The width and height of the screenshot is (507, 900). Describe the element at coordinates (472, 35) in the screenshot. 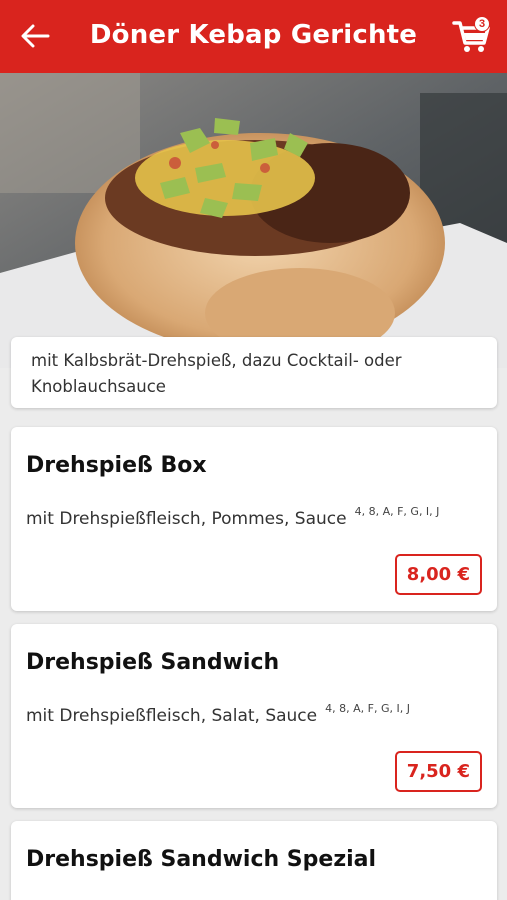

I see `cart-button: 3` at that location.